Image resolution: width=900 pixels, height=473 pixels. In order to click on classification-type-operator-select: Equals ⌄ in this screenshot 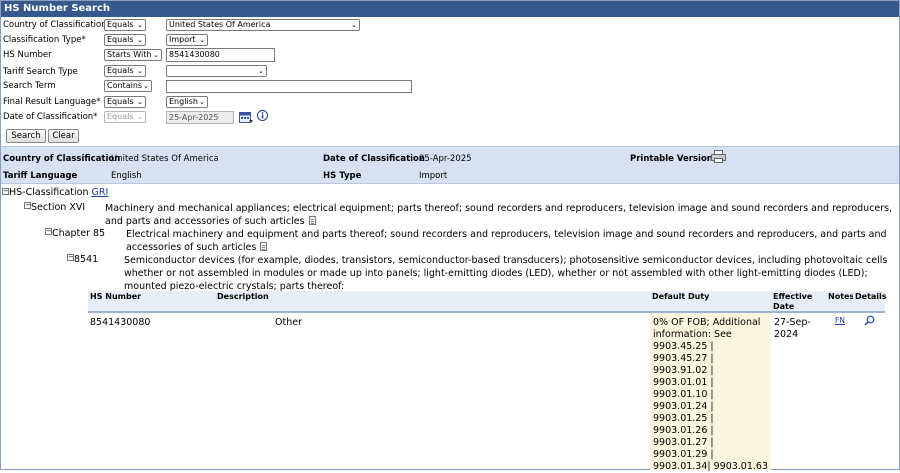, I will do `click(125, 40)`.